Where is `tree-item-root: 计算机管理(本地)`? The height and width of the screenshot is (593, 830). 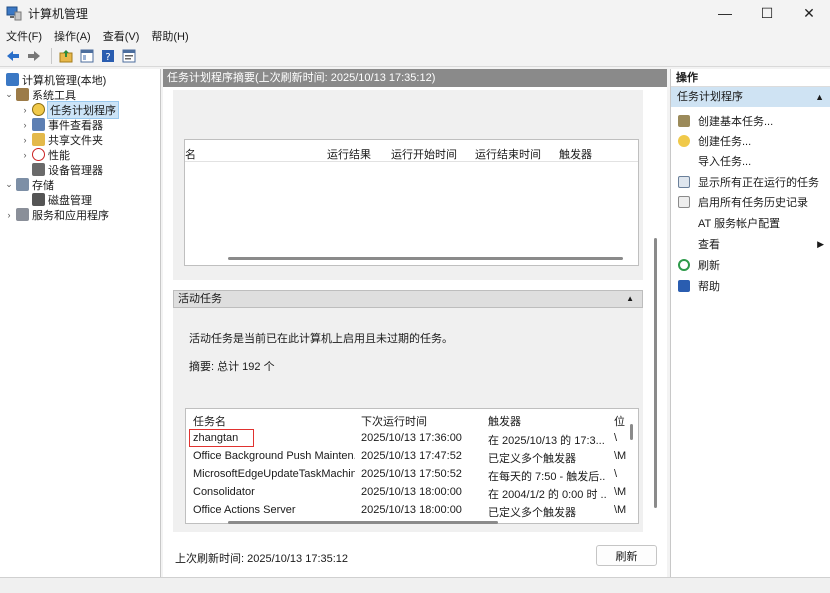
tree-item-root: 计算机管理(本地) is located at coordinates (55, 79).